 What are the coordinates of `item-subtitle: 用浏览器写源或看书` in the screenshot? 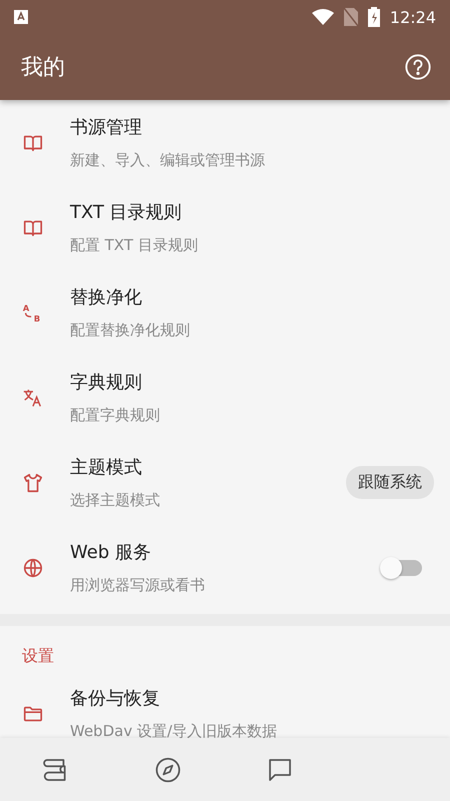 It's located at (138, 585).